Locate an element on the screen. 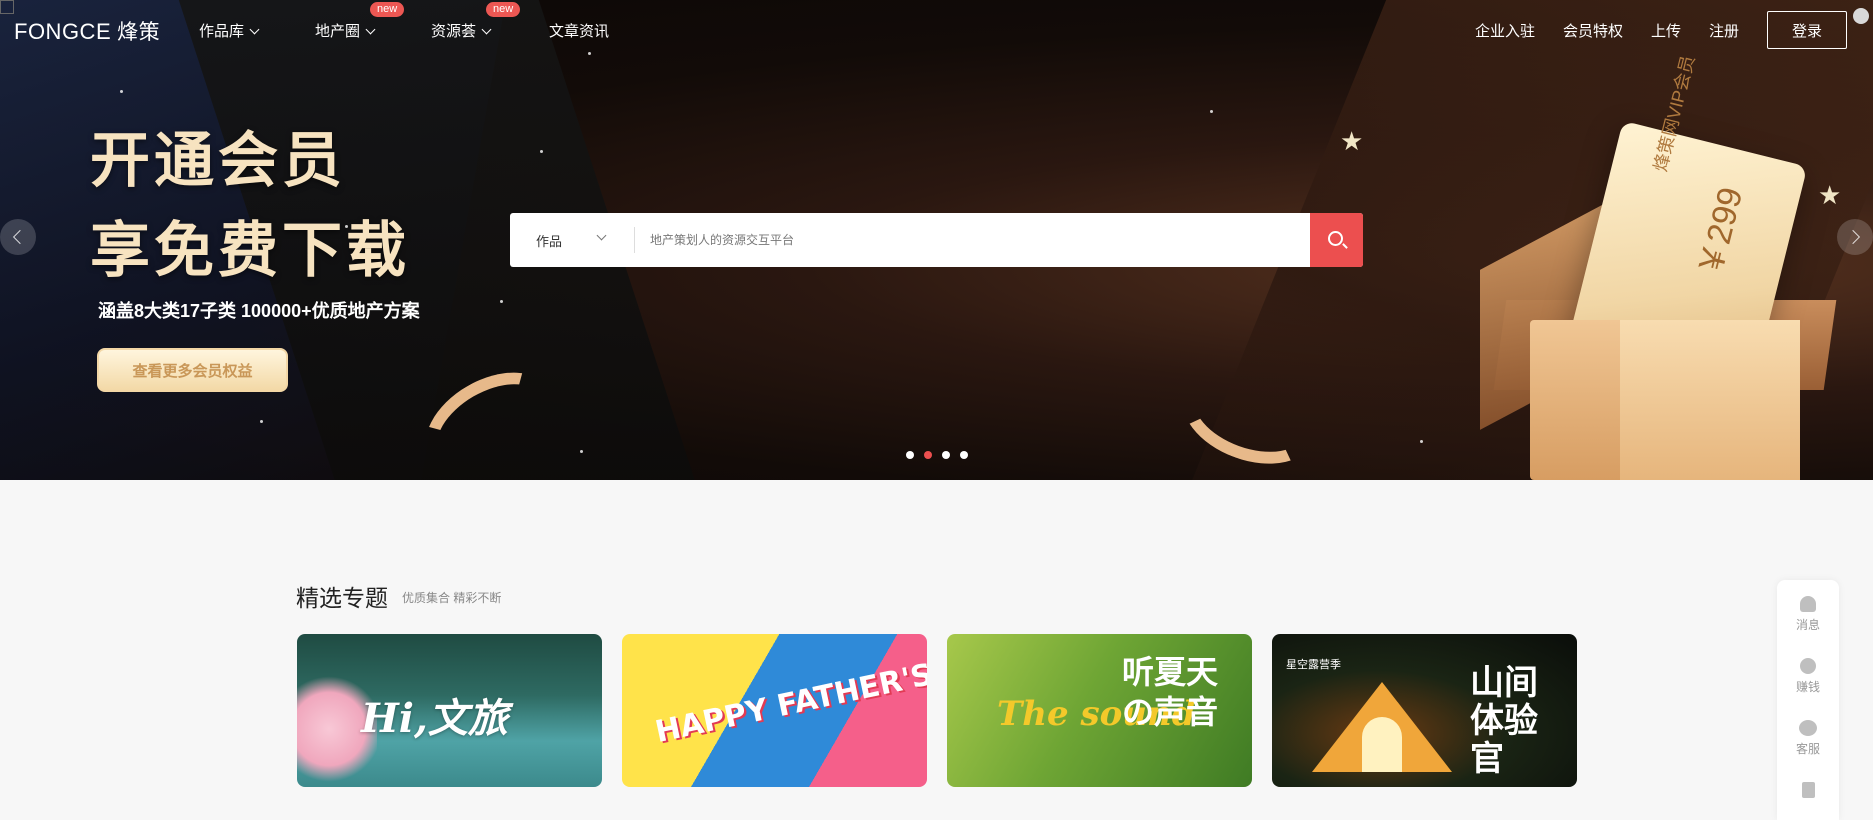  login-button: 登录 is located at coordinates (1807, 30).